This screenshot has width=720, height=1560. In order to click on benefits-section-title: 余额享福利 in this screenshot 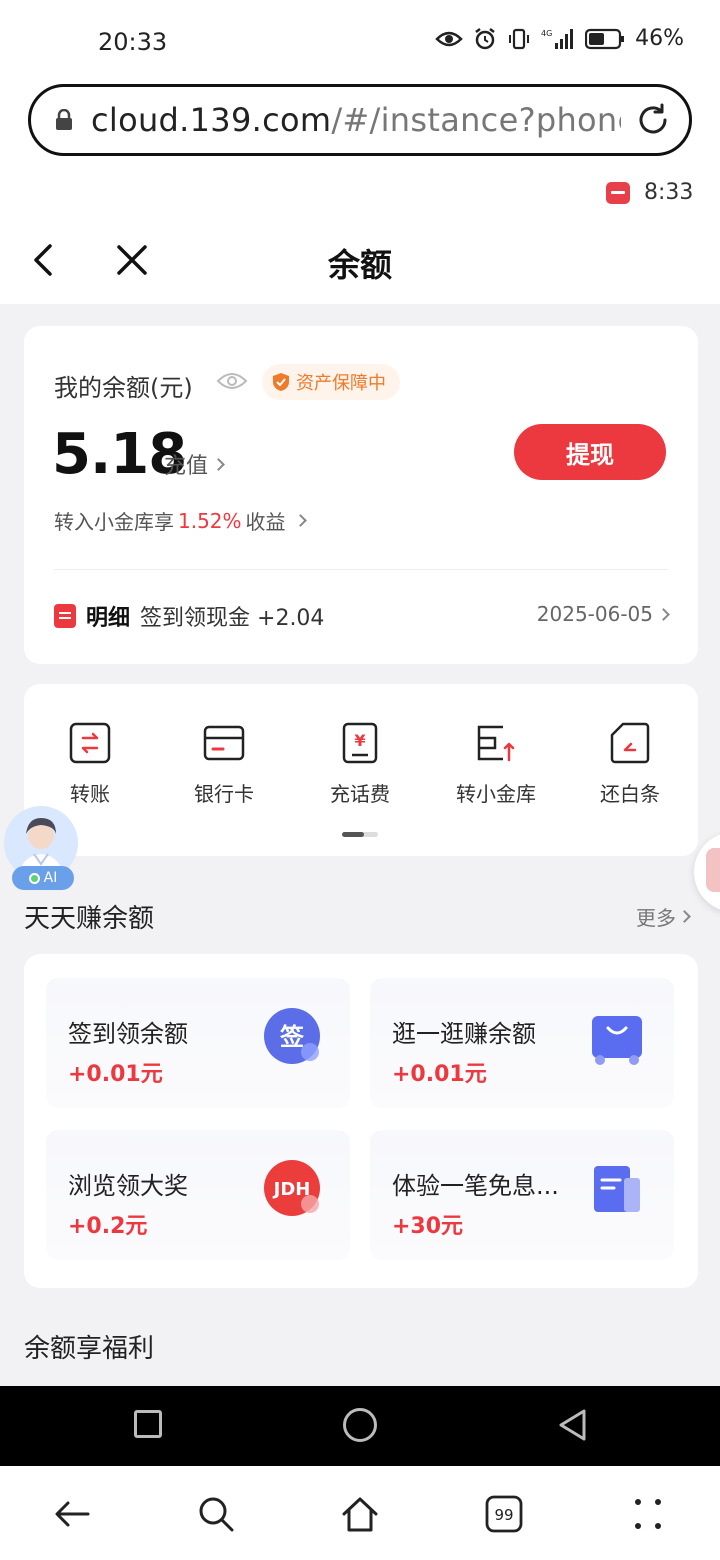, I will do `click(89, 1349)`.